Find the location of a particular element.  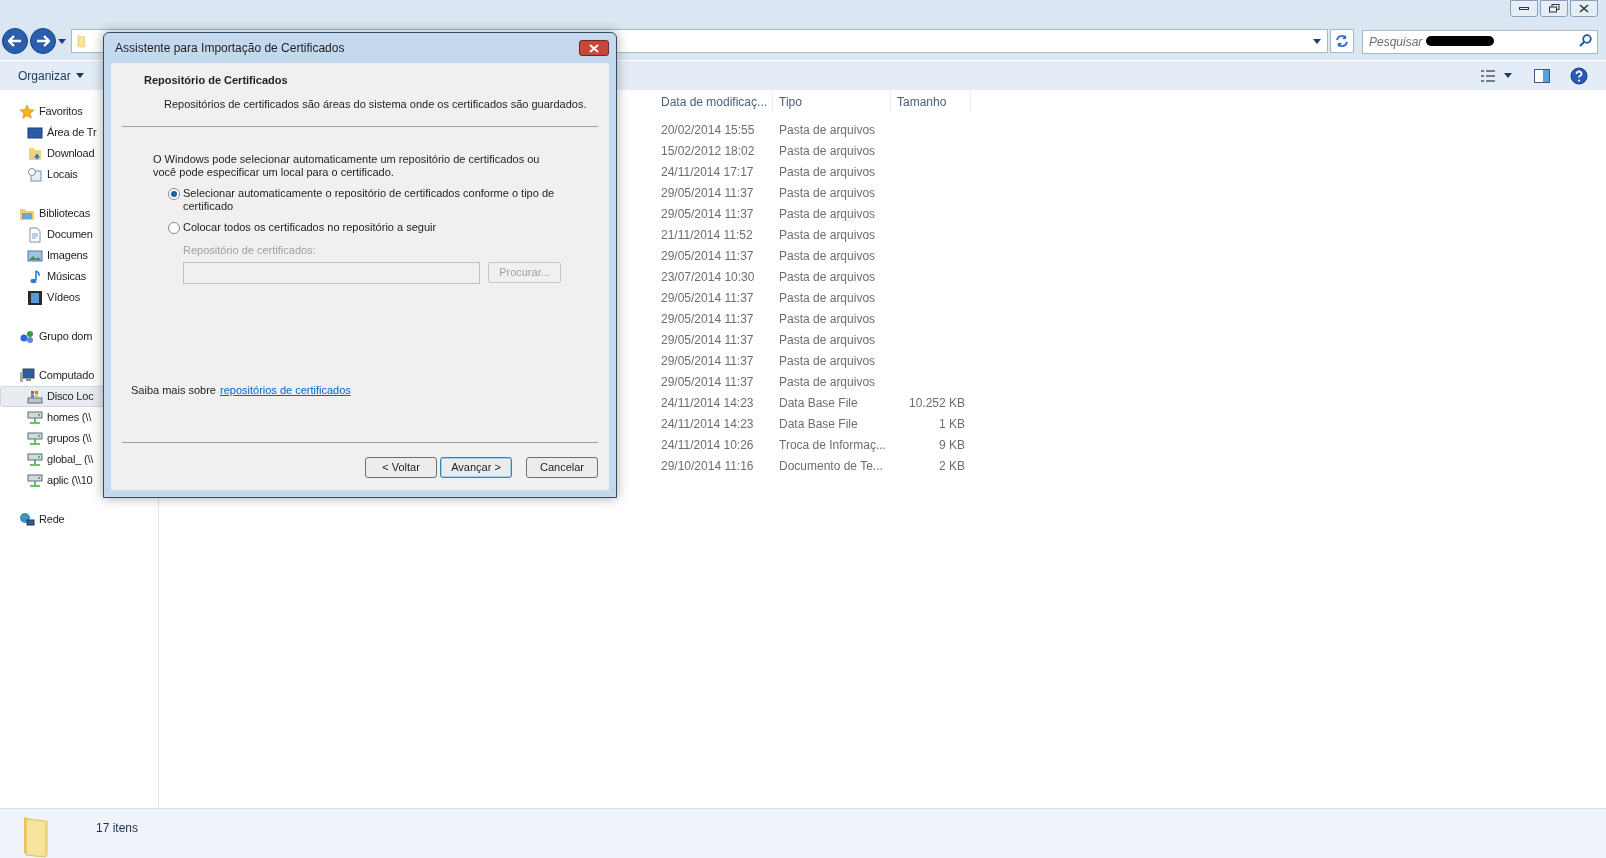

sidebar-item: grupos (\\ is located at coordinates (79, 438).